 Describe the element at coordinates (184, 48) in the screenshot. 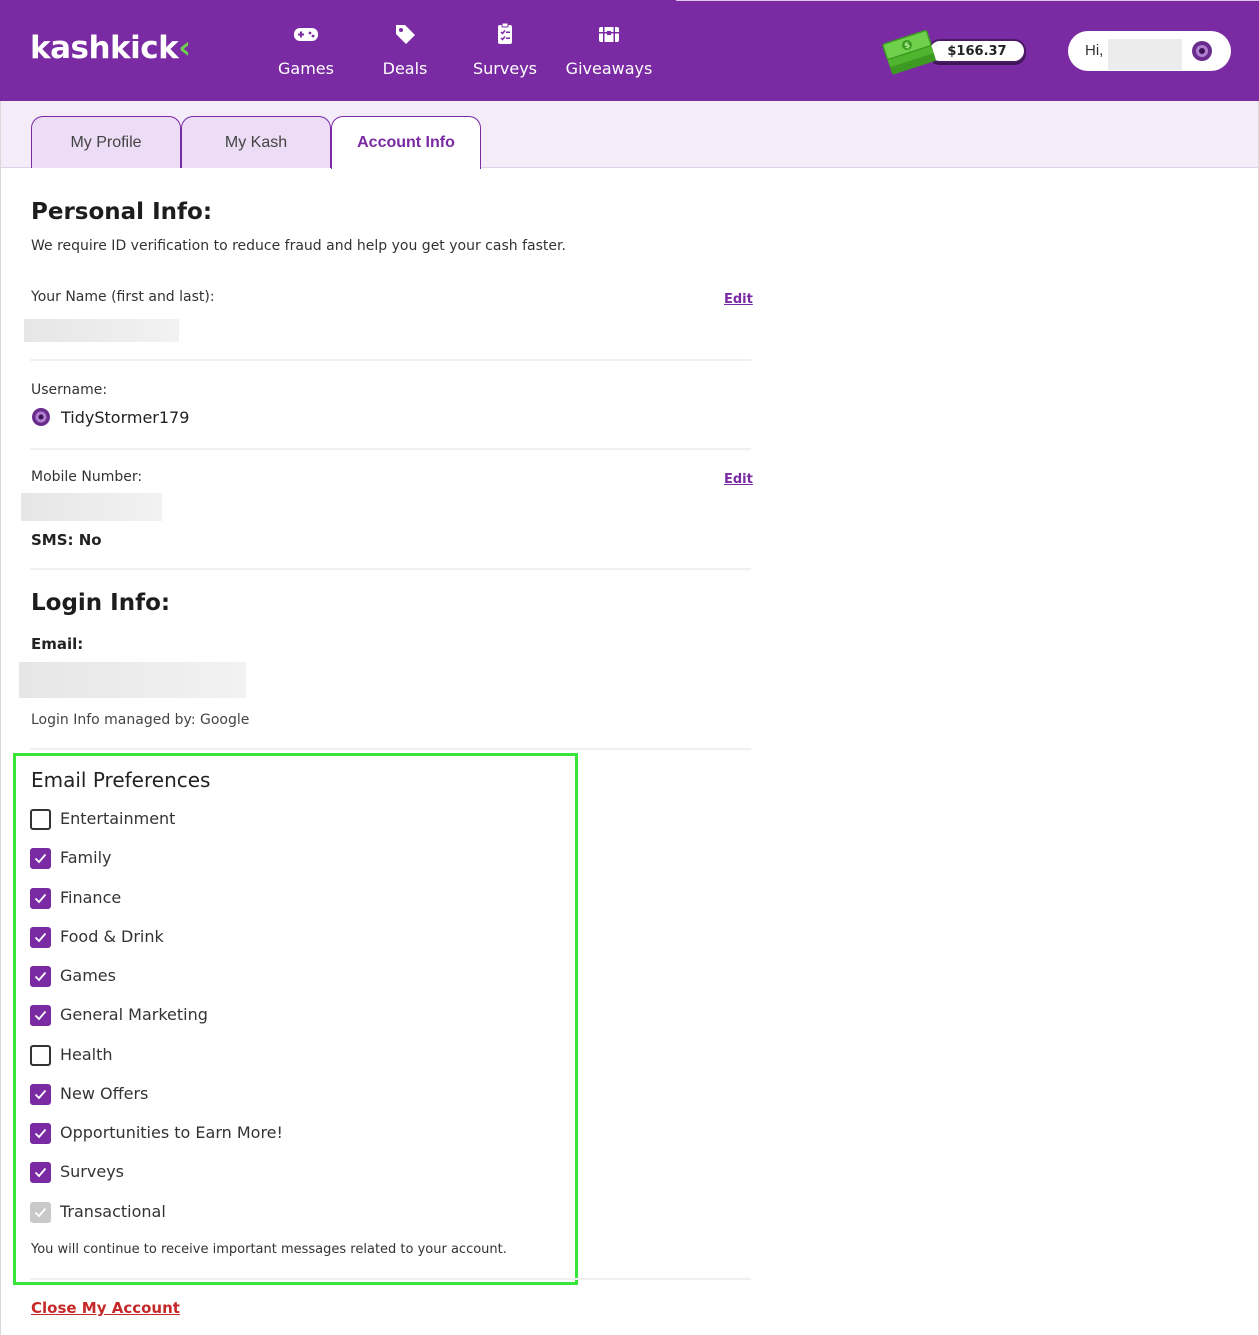

I see `logo-mark: ‹` at that location.